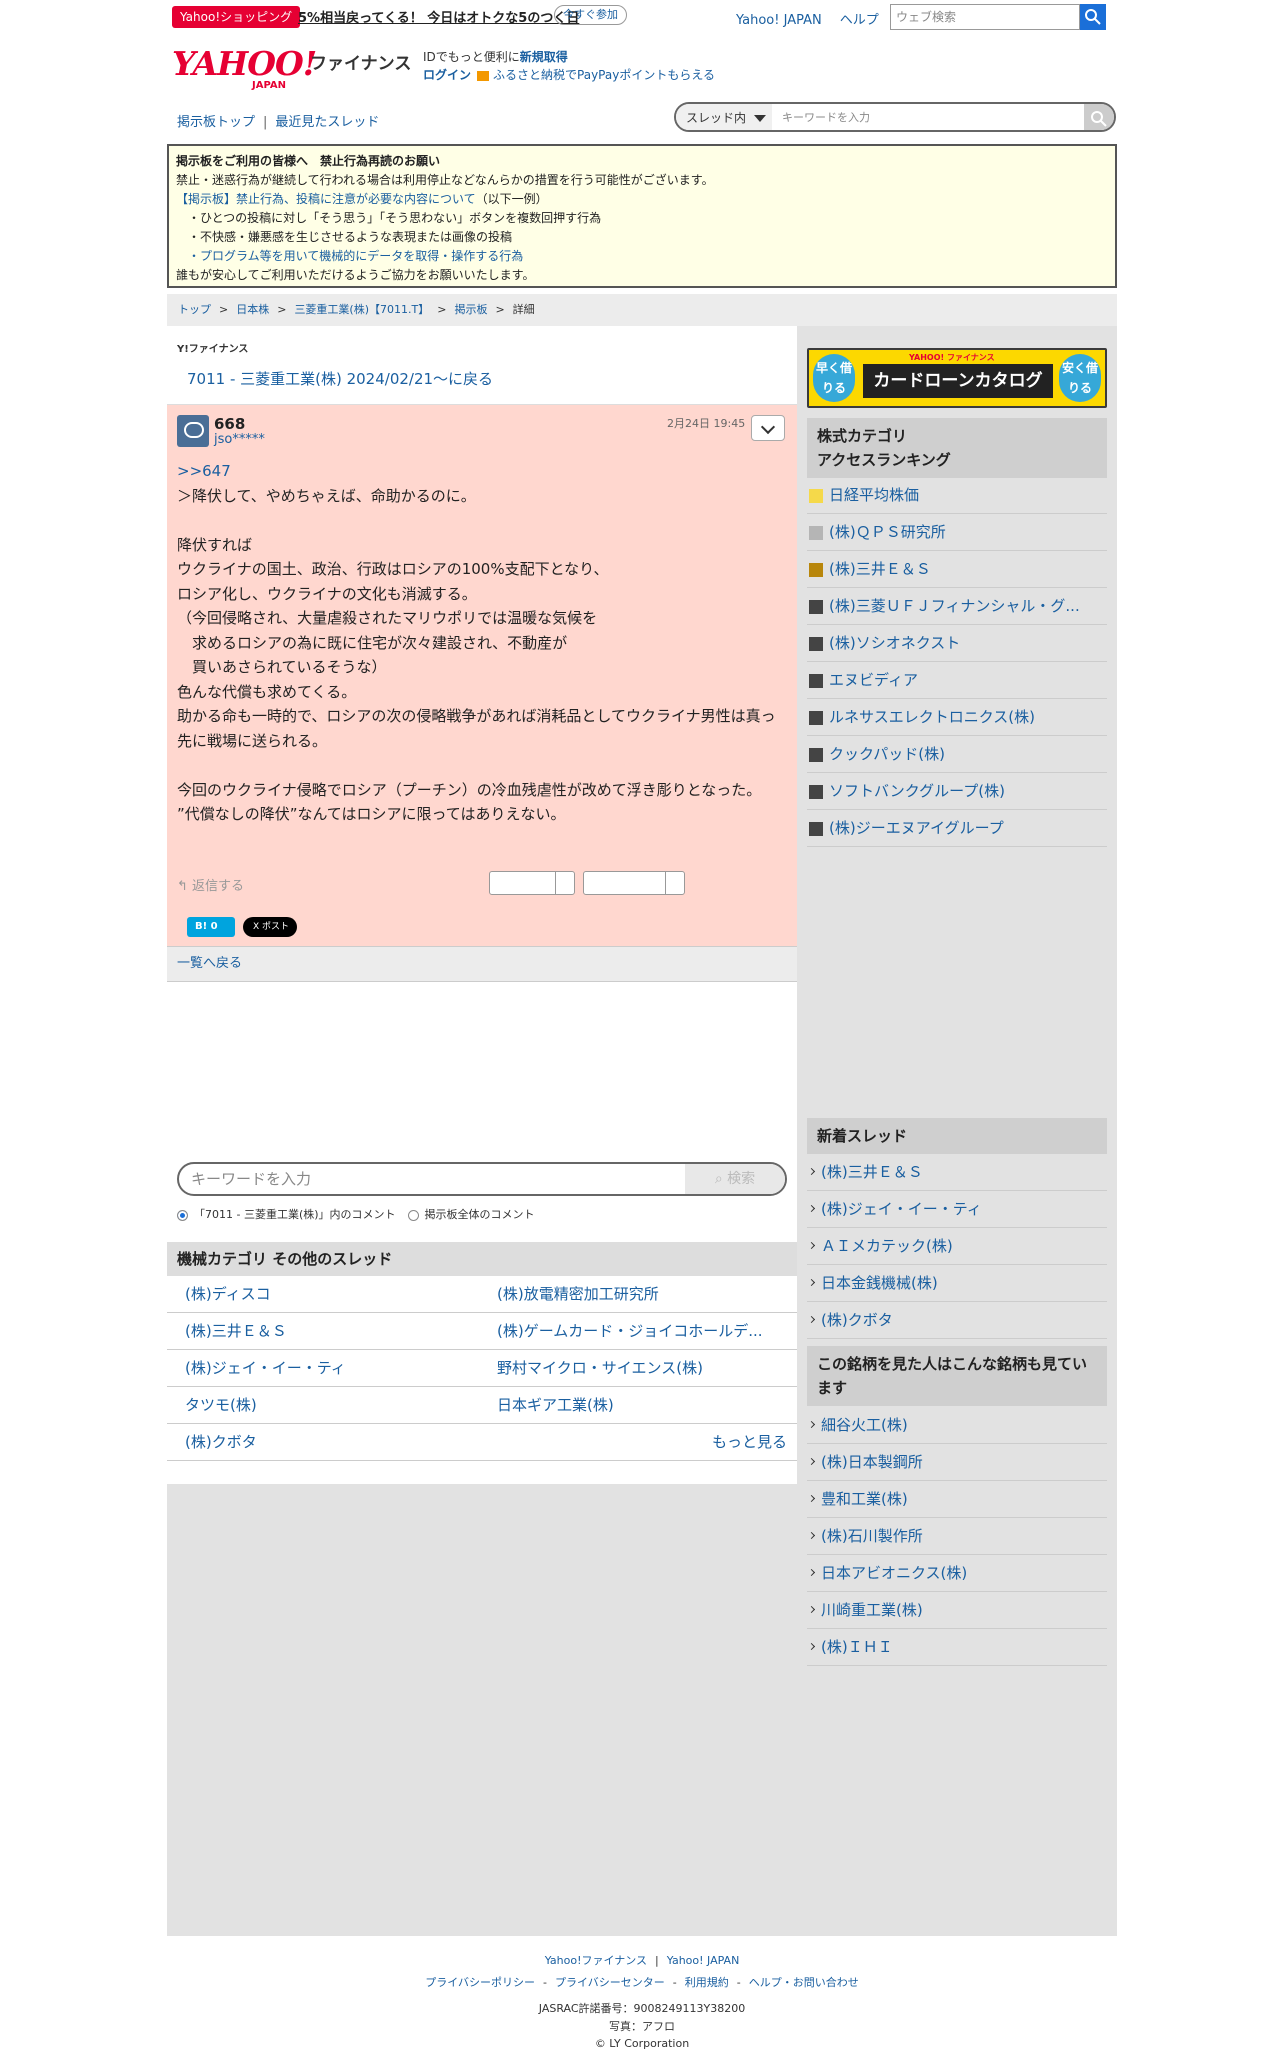 The width and height of the screenshot is (1284, 2056). I want to click on top-links: Yahoo! JAPAN ヘルプ, so click(816, 18).